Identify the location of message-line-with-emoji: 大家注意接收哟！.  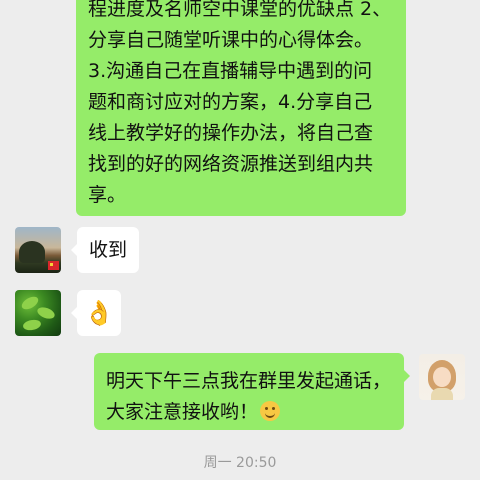
(249, 412).